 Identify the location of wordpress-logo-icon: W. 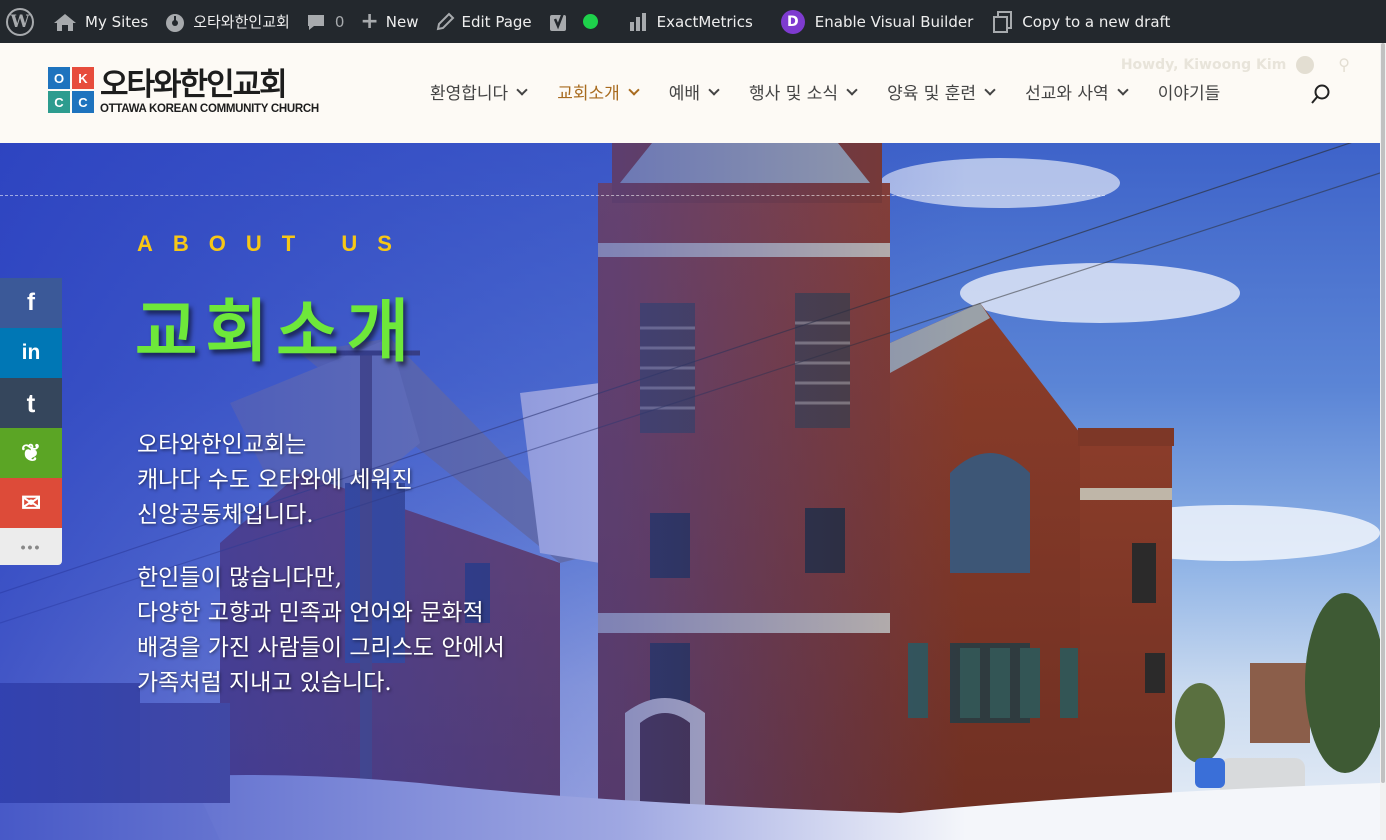
(20, 21).